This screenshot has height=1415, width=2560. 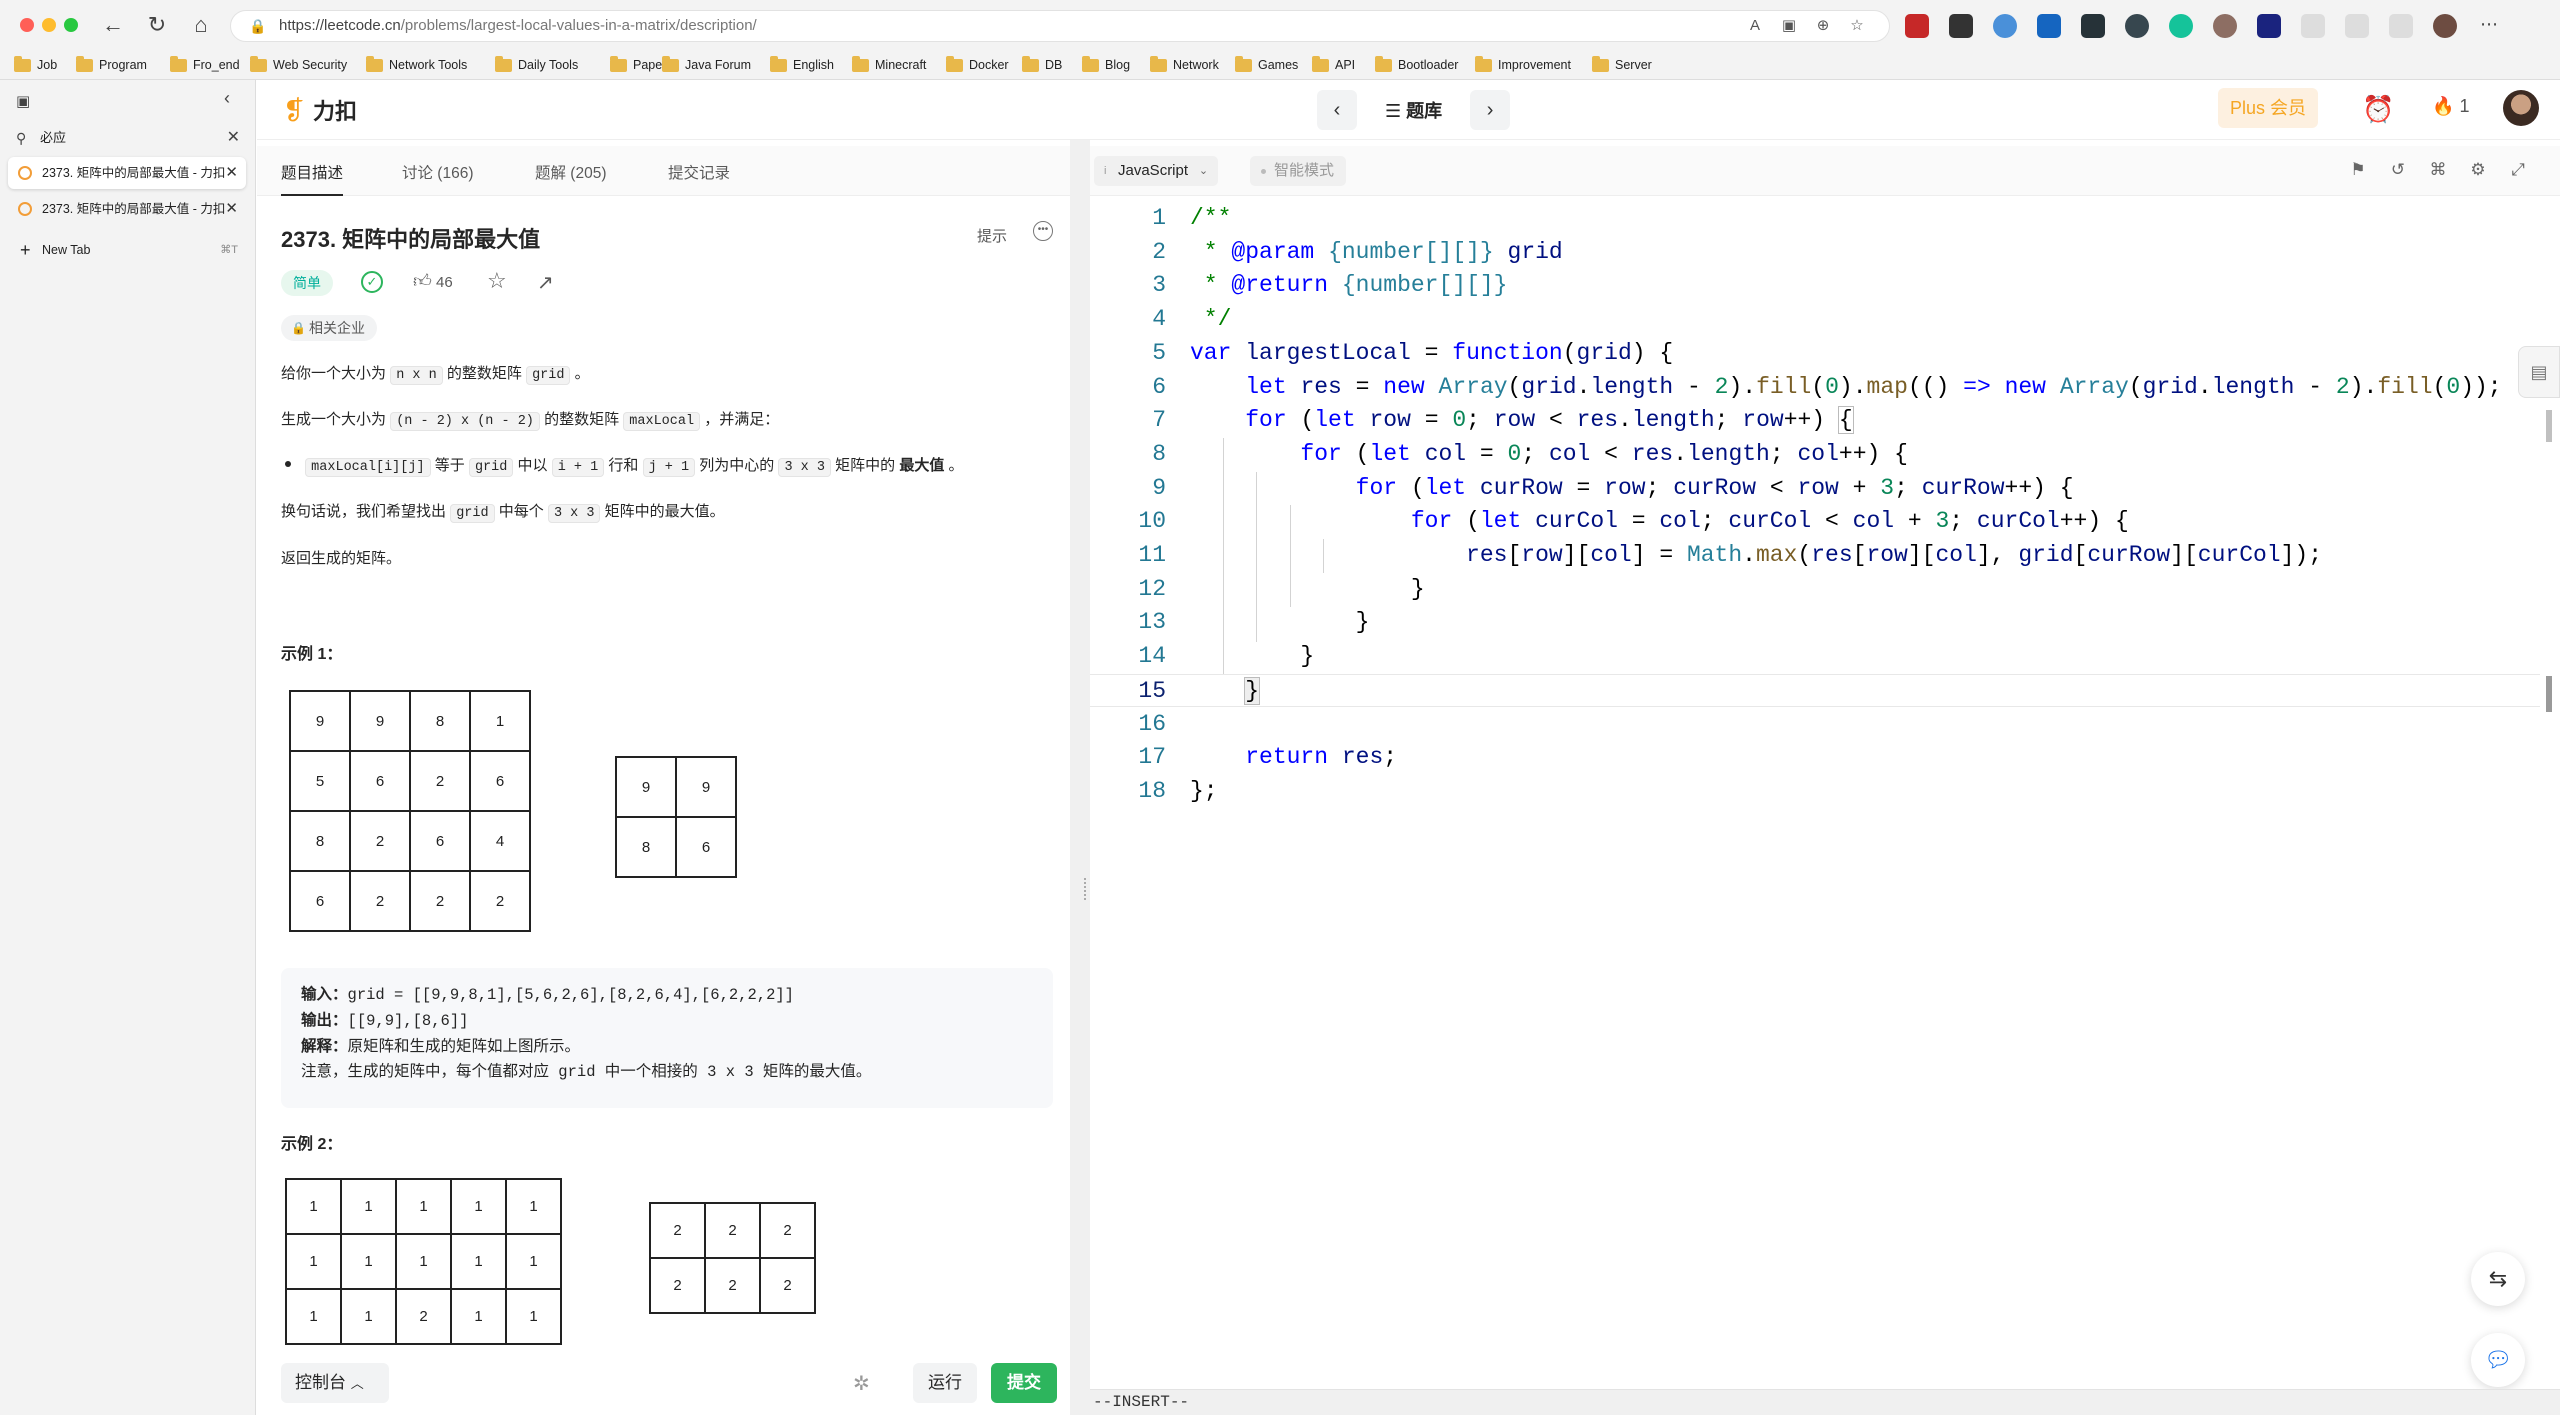 I want to click on bookmark-db: DB, so click(x=1042, y=65).